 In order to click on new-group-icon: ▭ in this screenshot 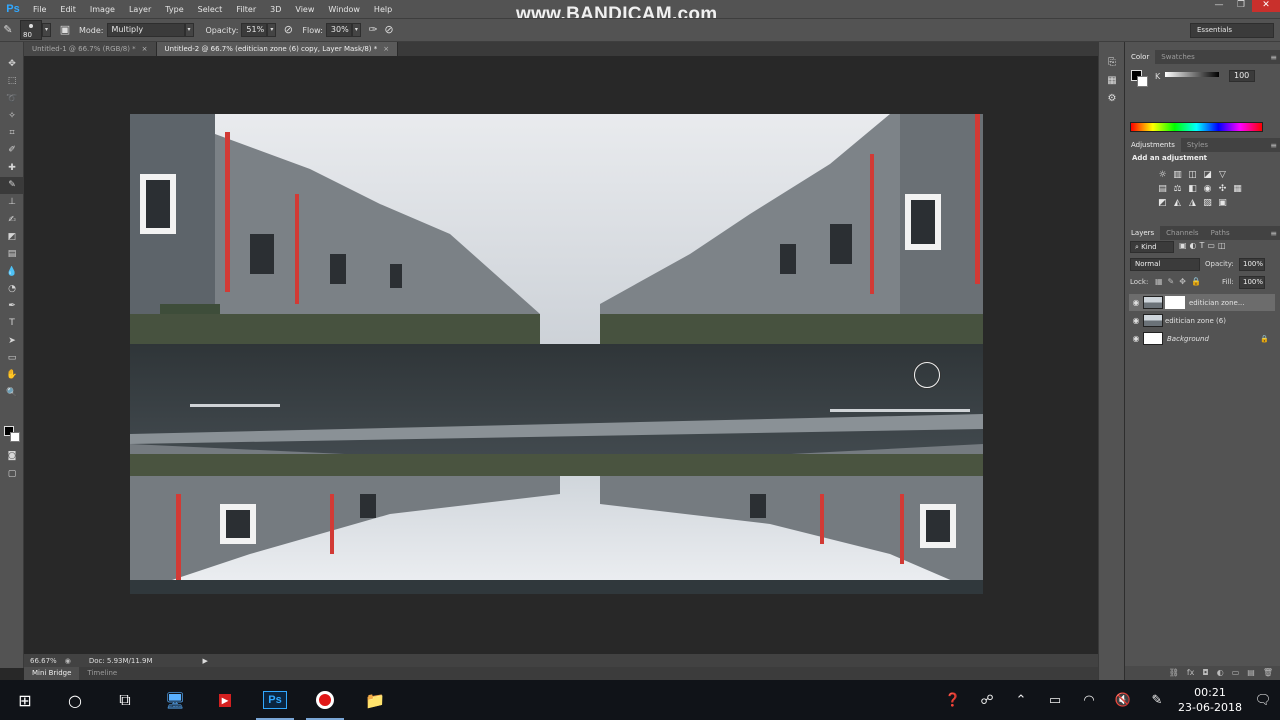, I will do `click(1236, 673)`.